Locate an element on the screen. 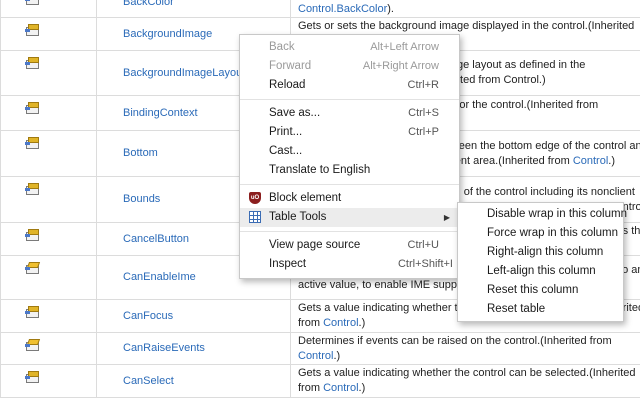  submenu-arrow-icon: ▶ is located at coordinates (446, 217).